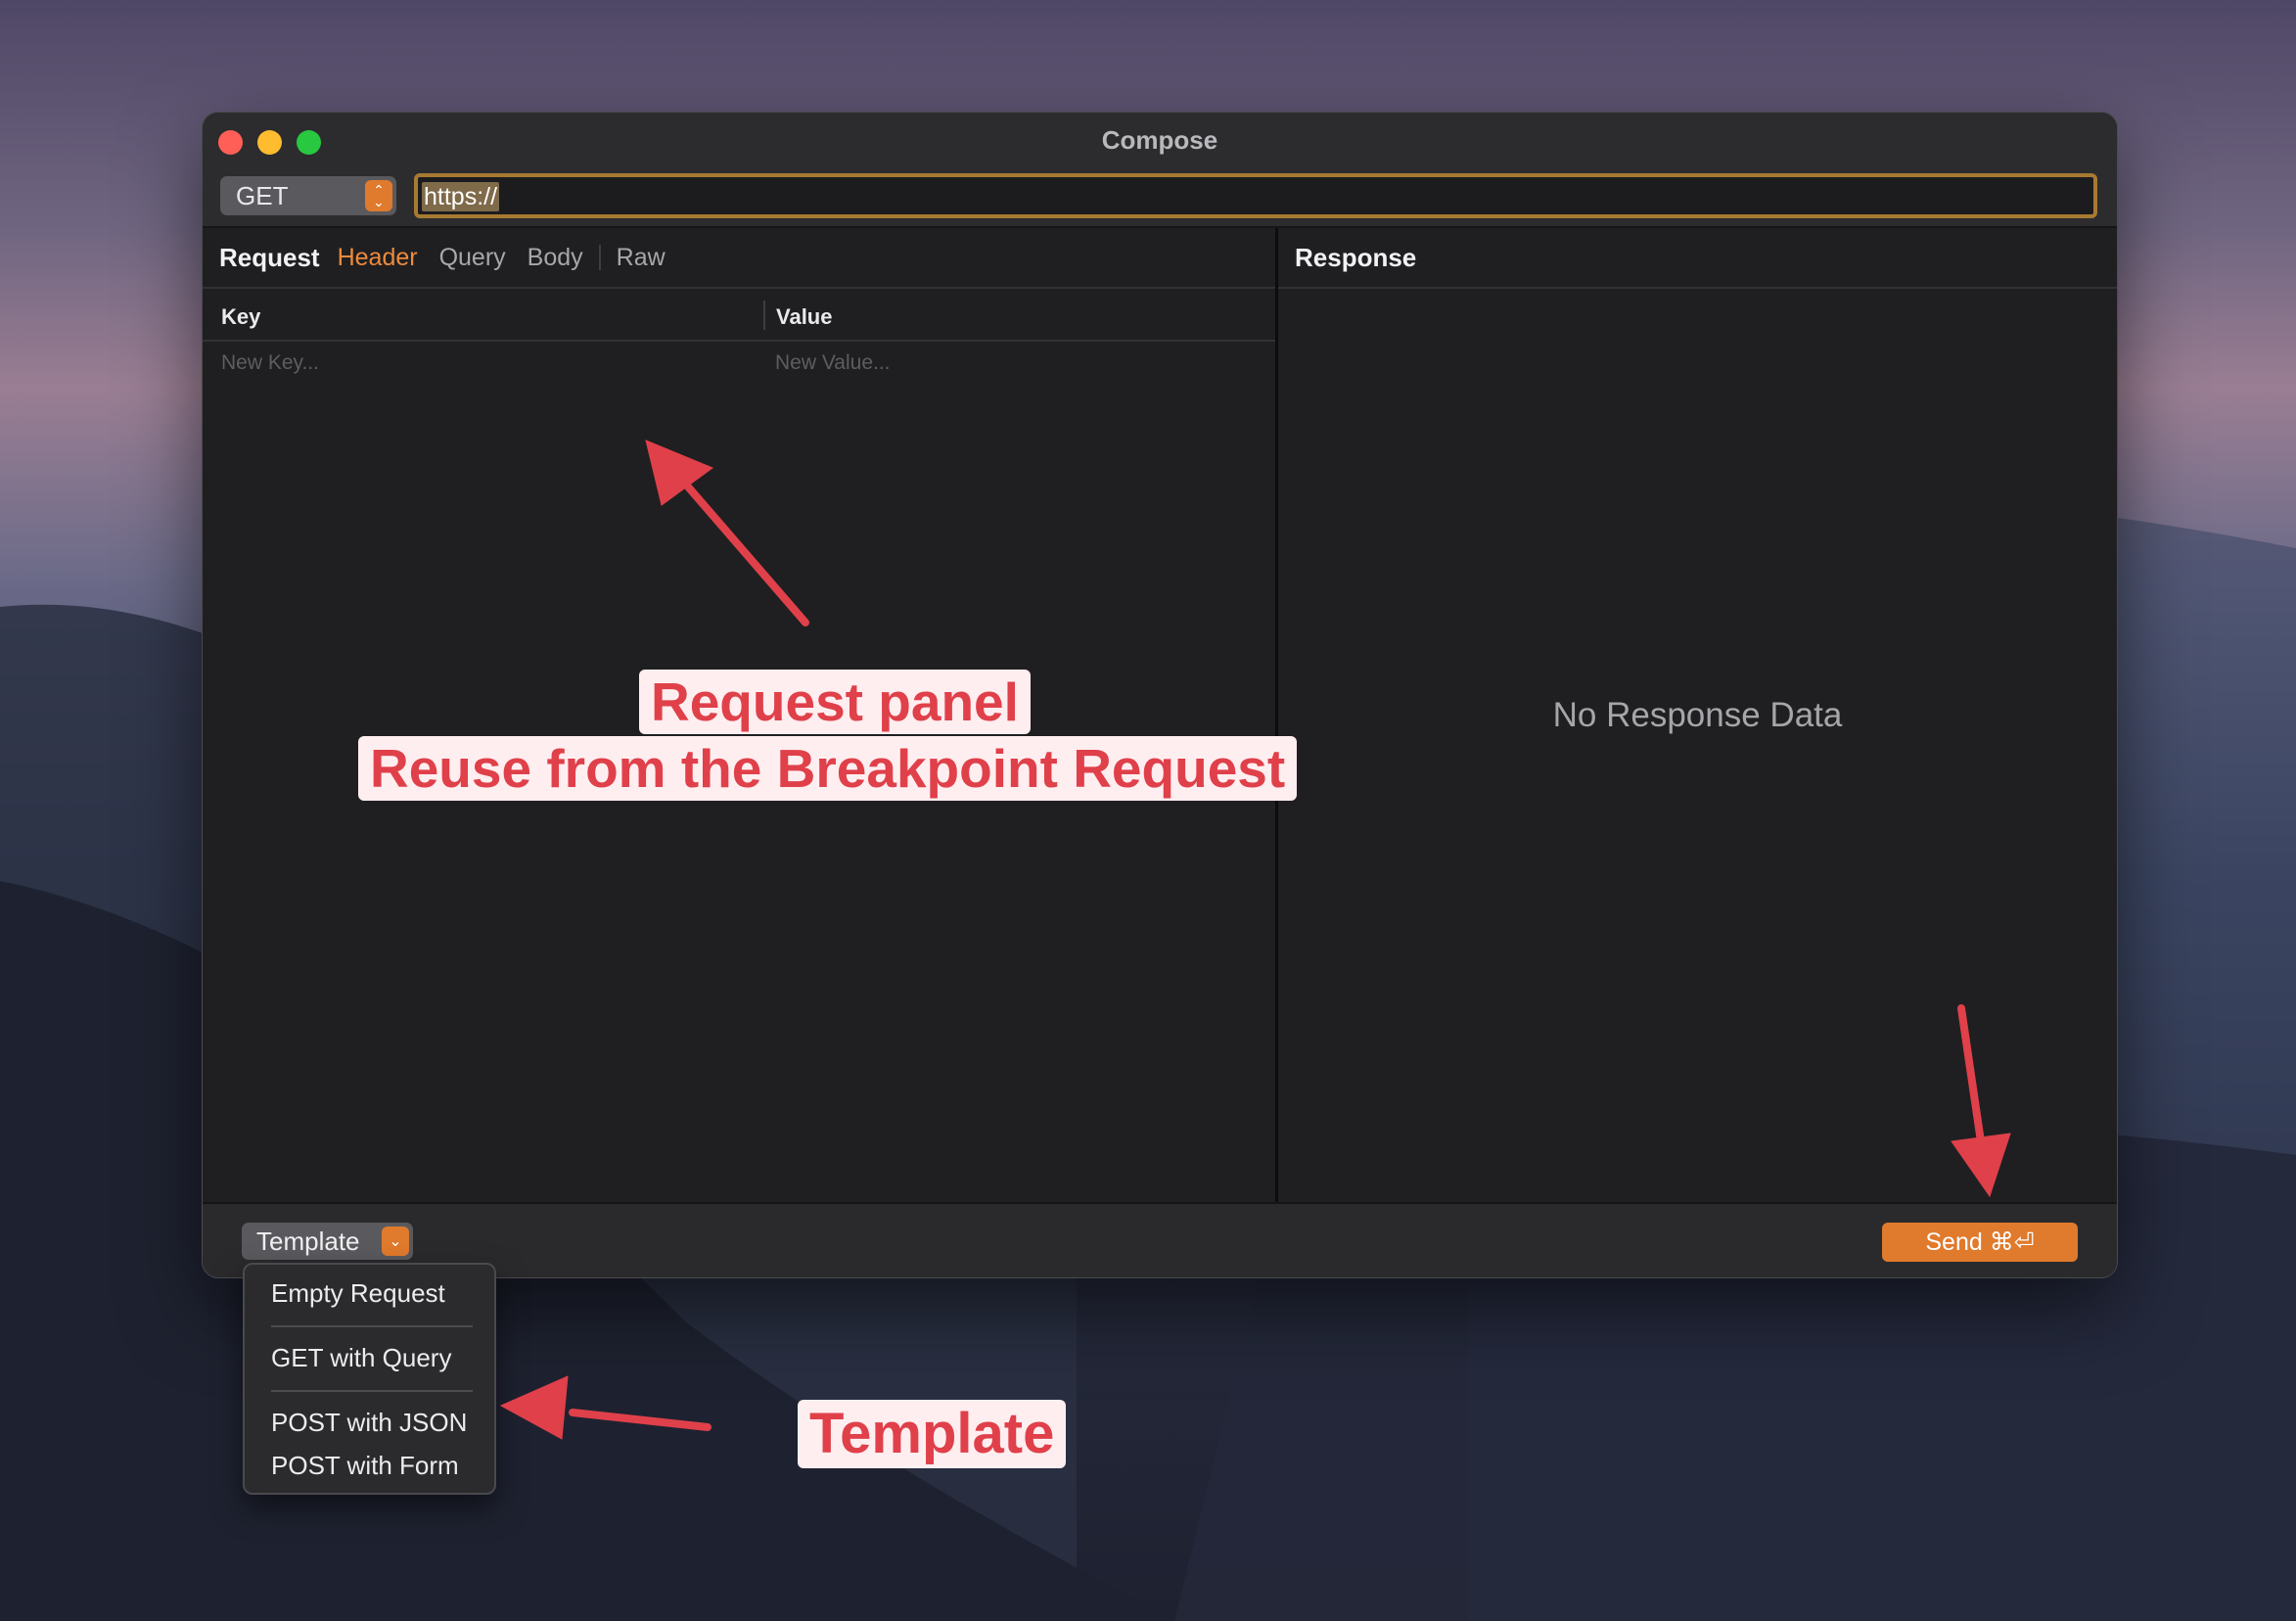  I want to click on zoom-window-button, so click(309, 142).